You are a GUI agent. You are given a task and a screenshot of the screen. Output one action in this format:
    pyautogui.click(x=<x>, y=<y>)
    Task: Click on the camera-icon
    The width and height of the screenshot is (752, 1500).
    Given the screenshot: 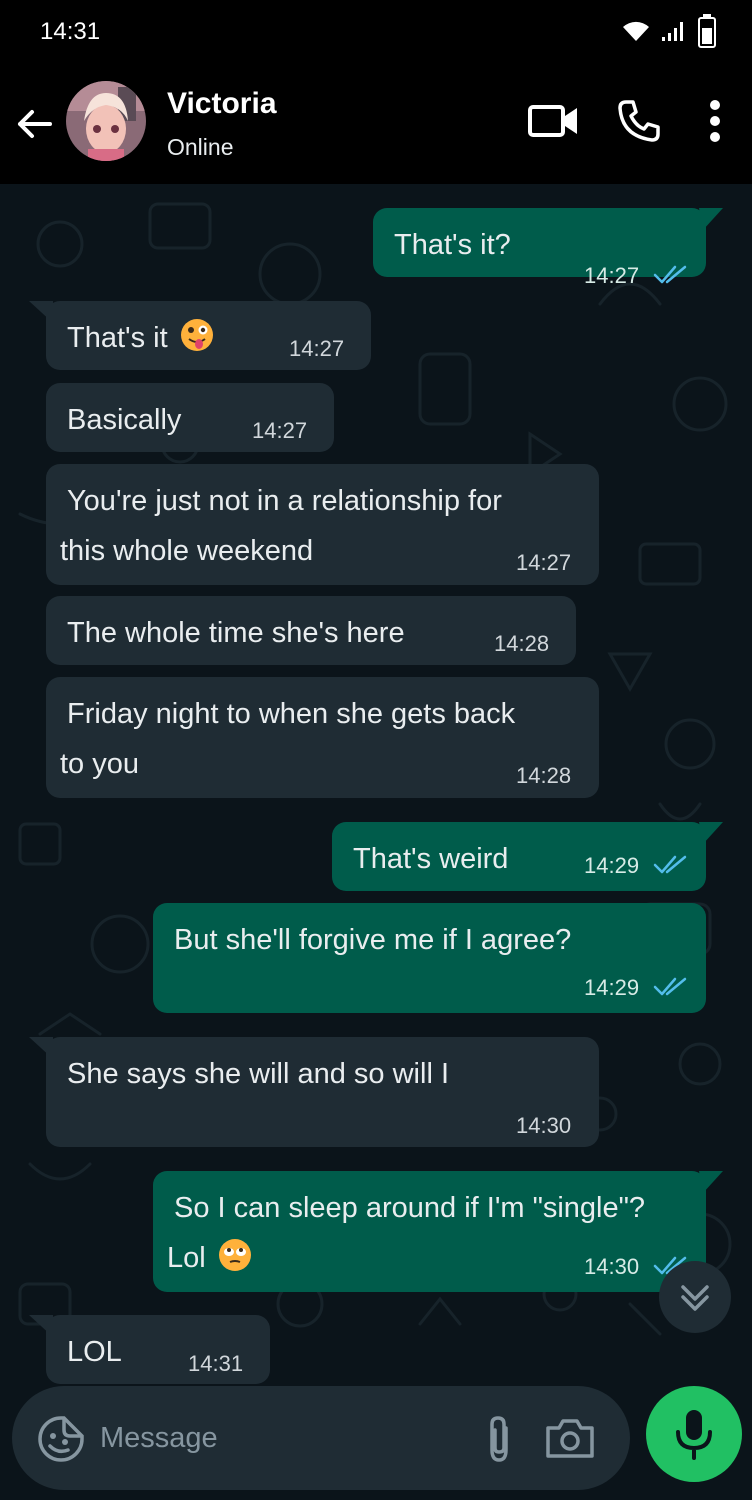 What is the action you would take?
    pyautogui.click(x=570, y=1438)
    